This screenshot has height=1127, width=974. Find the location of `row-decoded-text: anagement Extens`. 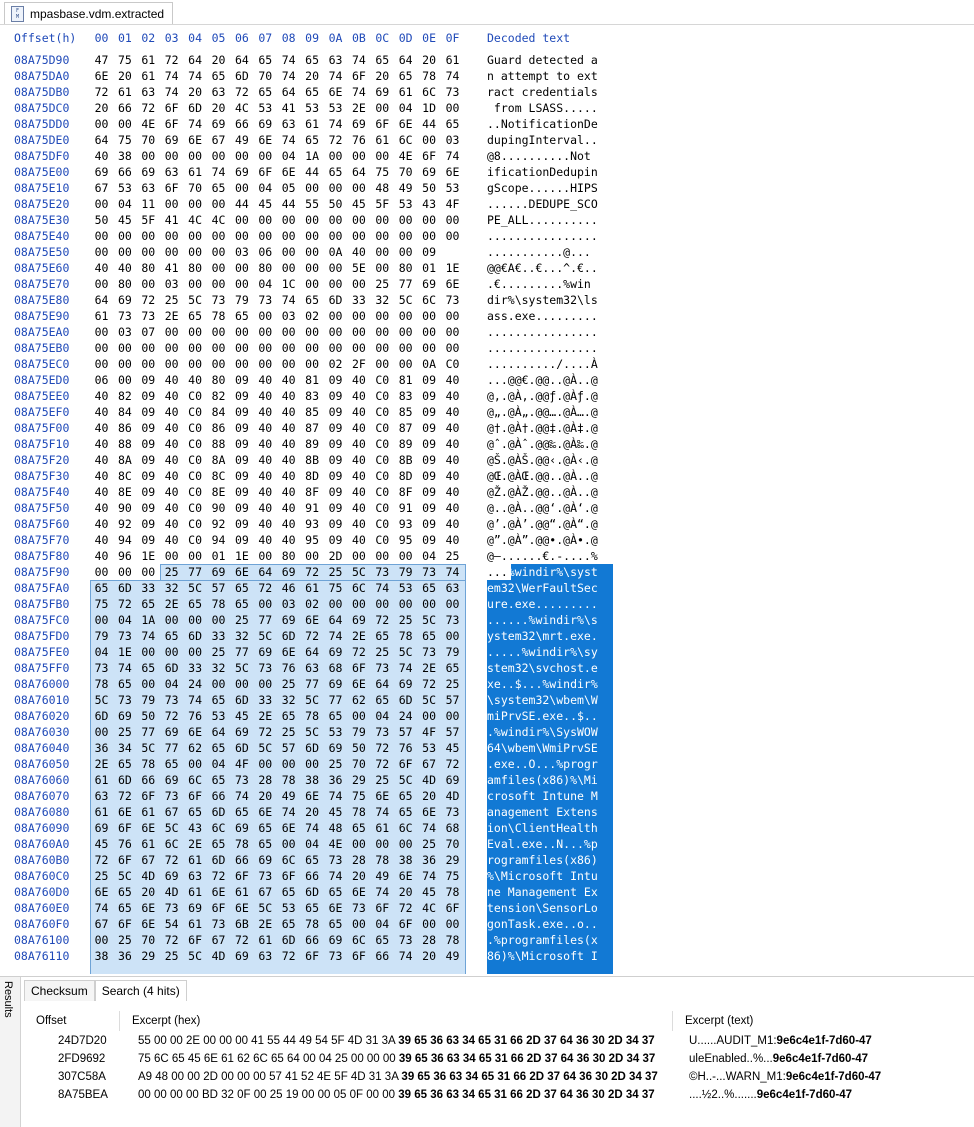

row-decoded-text: anagement Extens is located at coordinates (542, 812).